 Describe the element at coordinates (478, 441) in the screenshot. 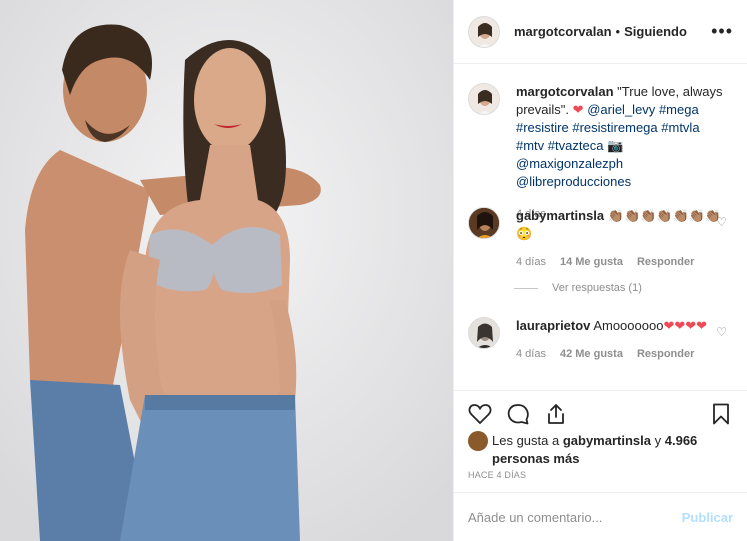

I see `liker-avatar` at that location.